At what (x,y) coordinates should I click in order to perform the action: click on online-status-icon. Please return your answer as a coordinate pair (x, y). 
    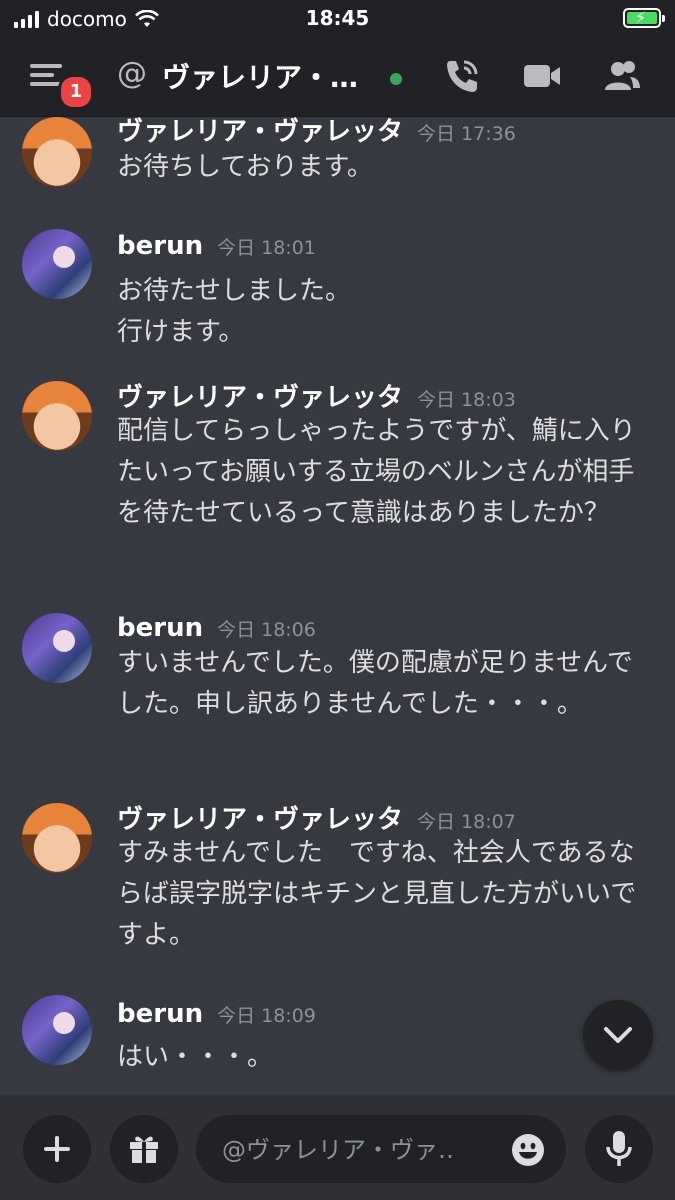
    Looking at the image, I should click on (396, 79).